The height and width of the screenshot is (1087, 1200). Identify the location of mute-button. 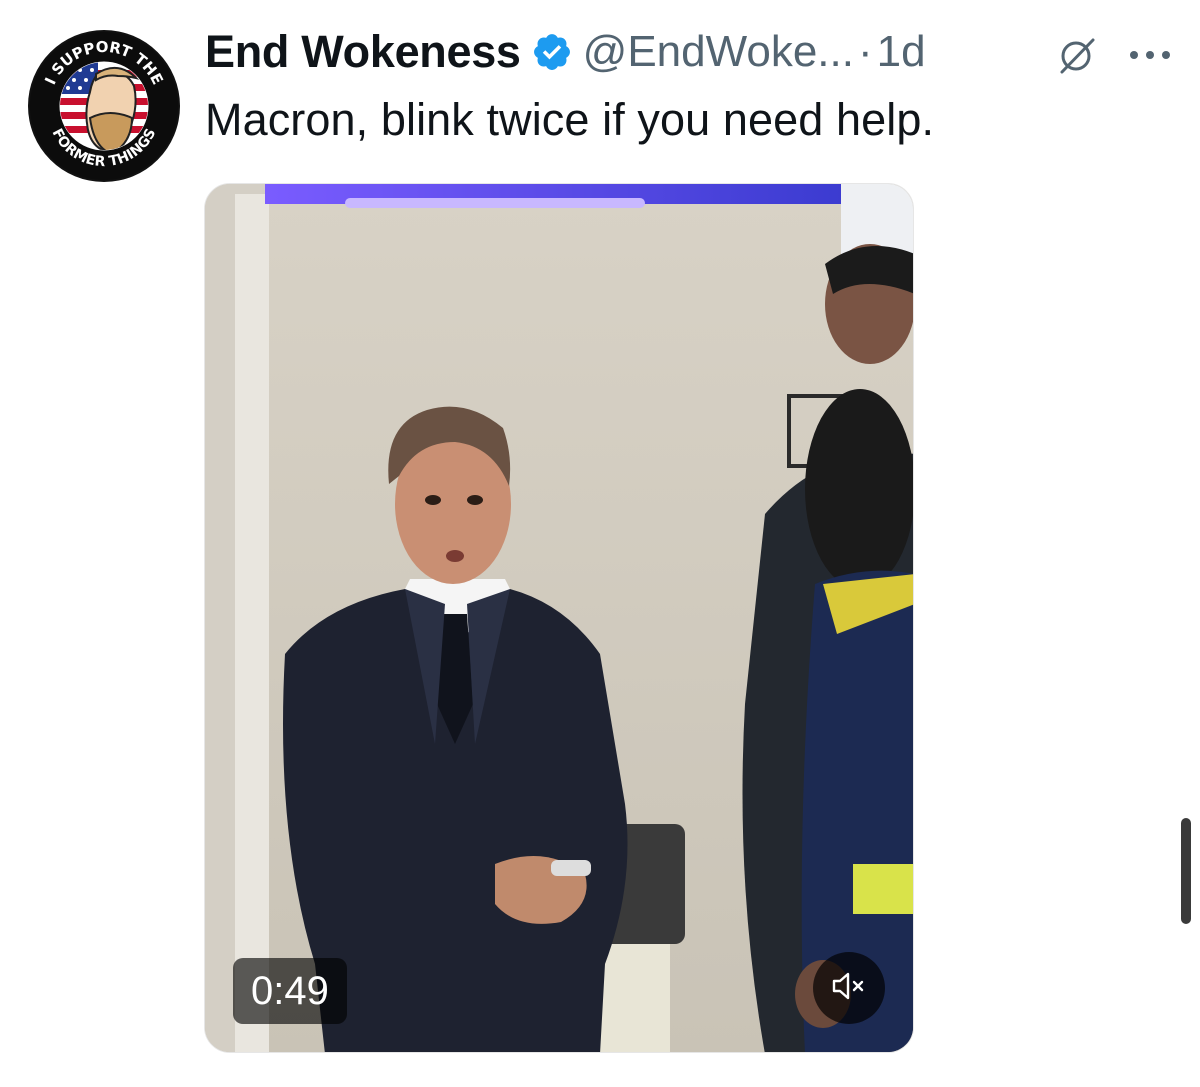
(849, 988).